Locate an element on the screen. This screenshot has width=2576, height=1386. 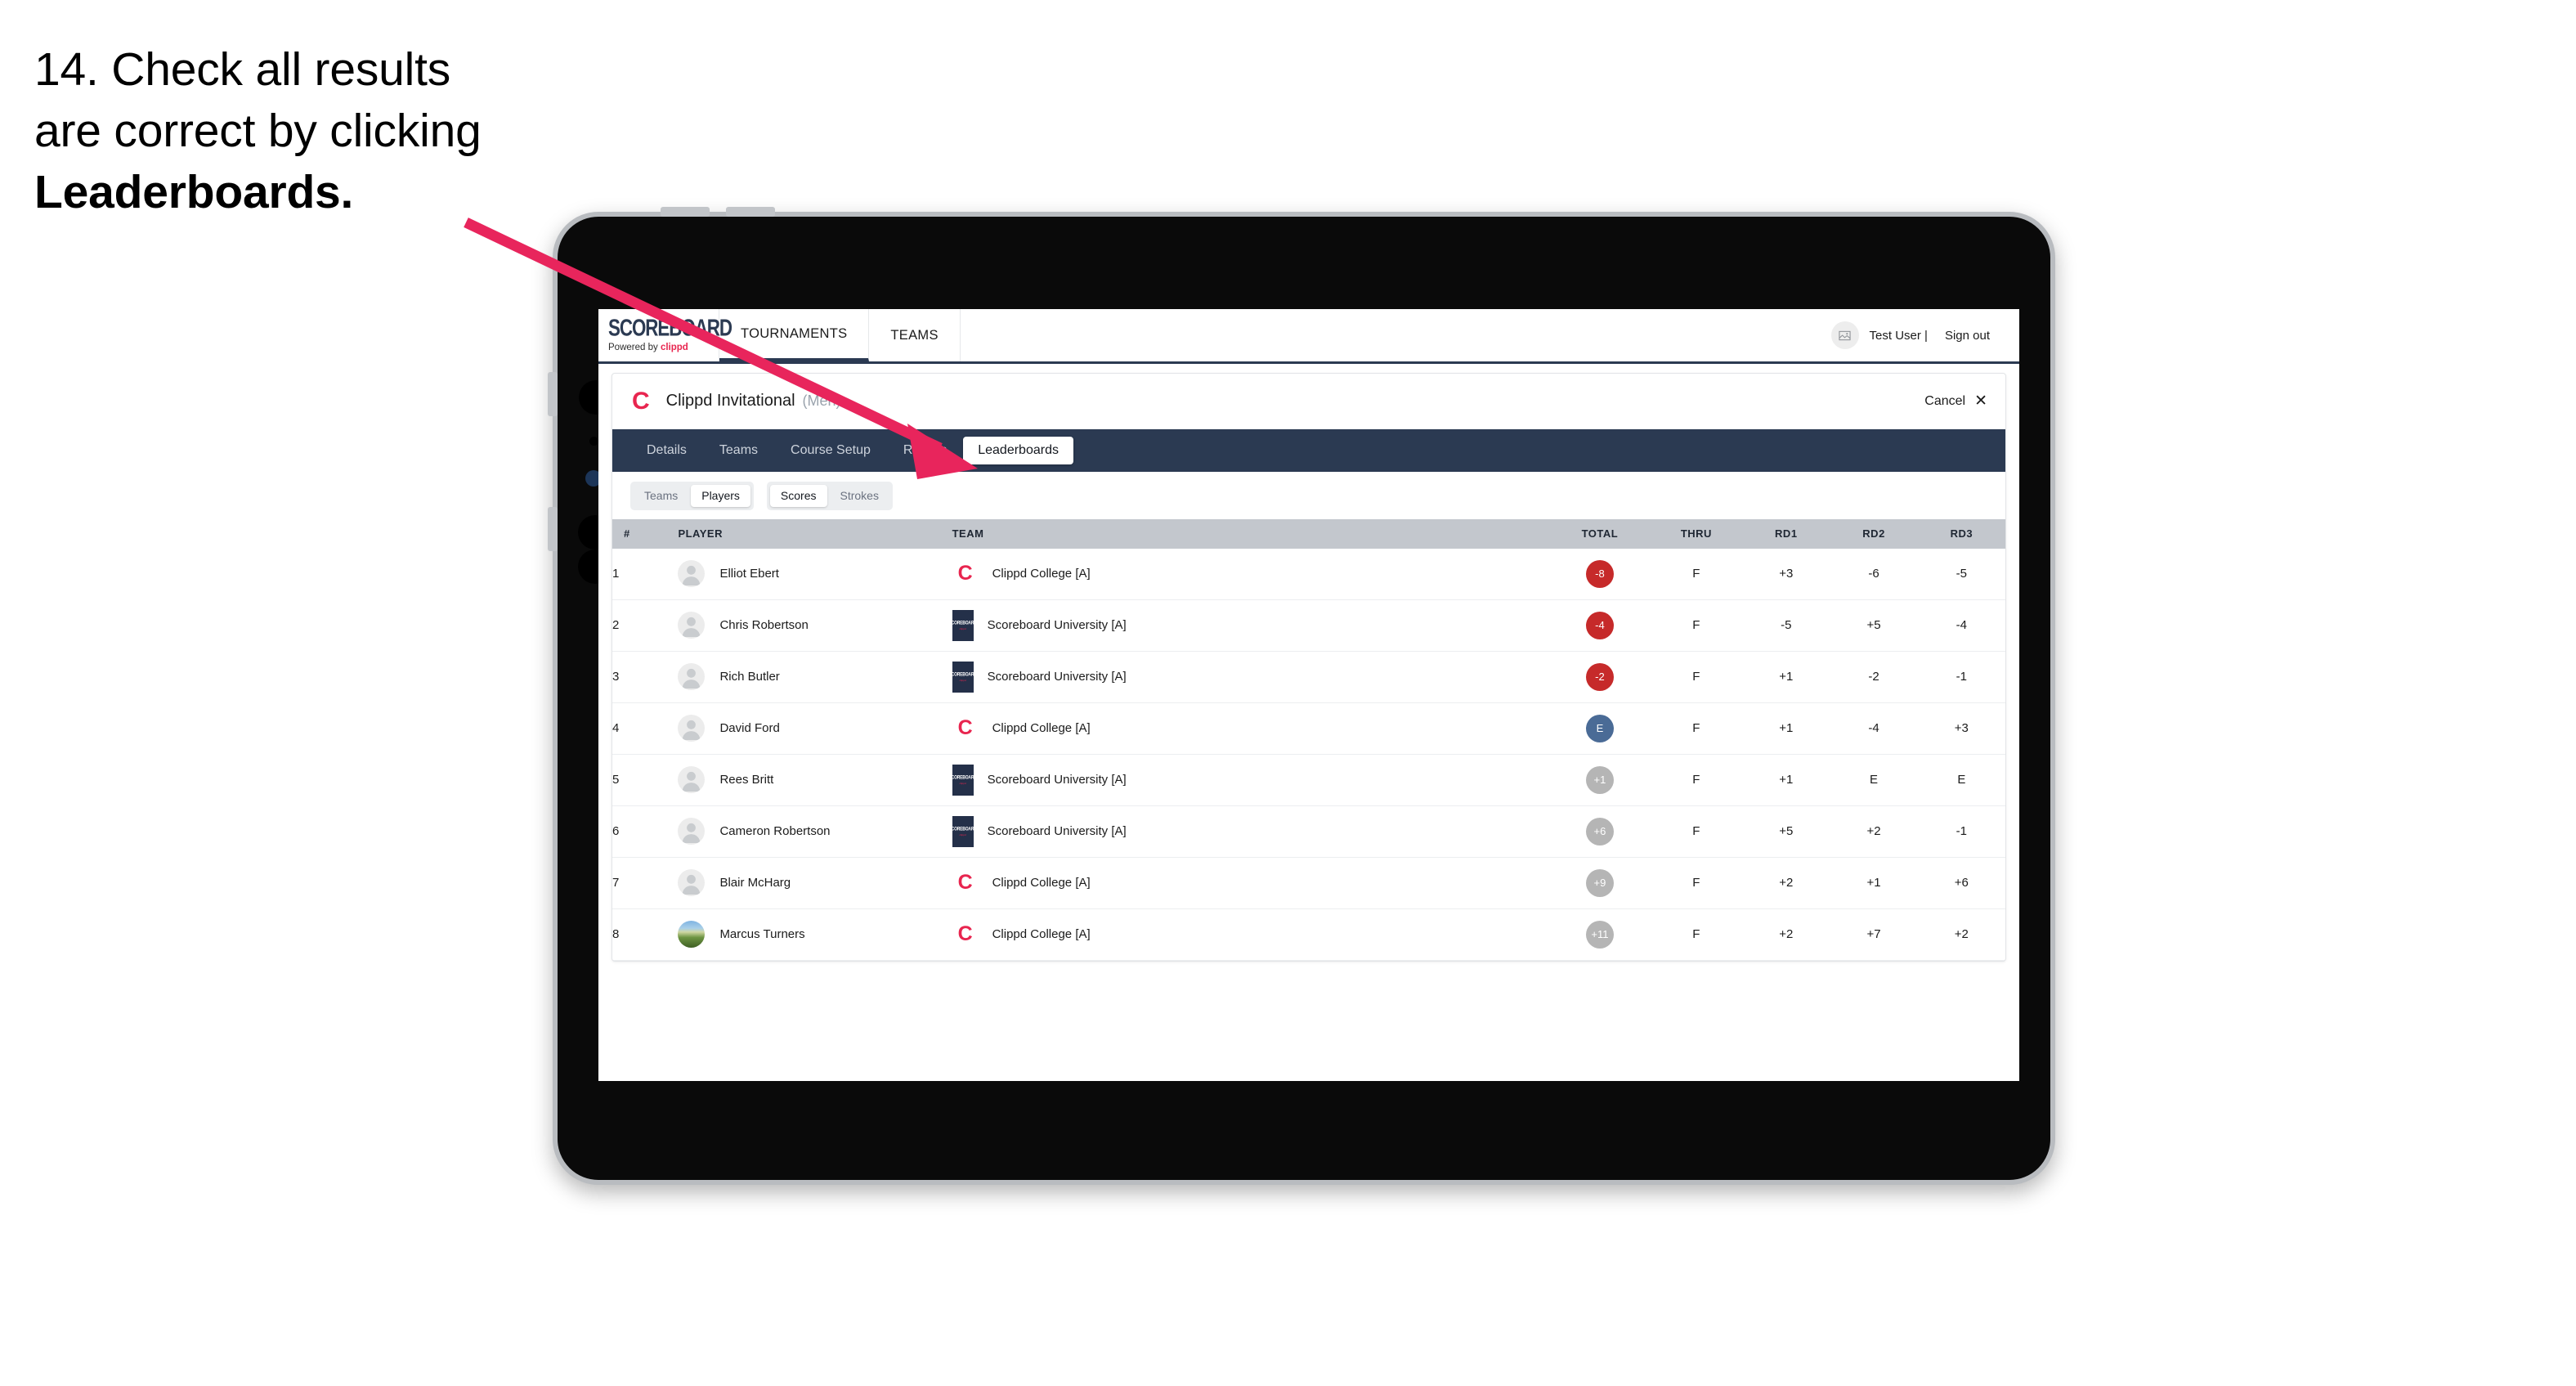
column-header-rank: # is located at coordinates (645, 533).